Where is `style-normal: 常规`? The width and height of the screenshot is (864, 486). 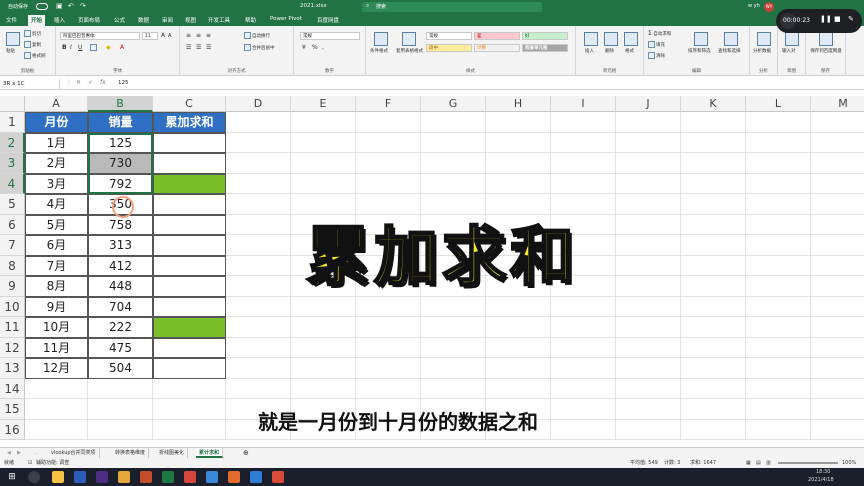
style-normal: 常规 is located at coordinates (449, 36).